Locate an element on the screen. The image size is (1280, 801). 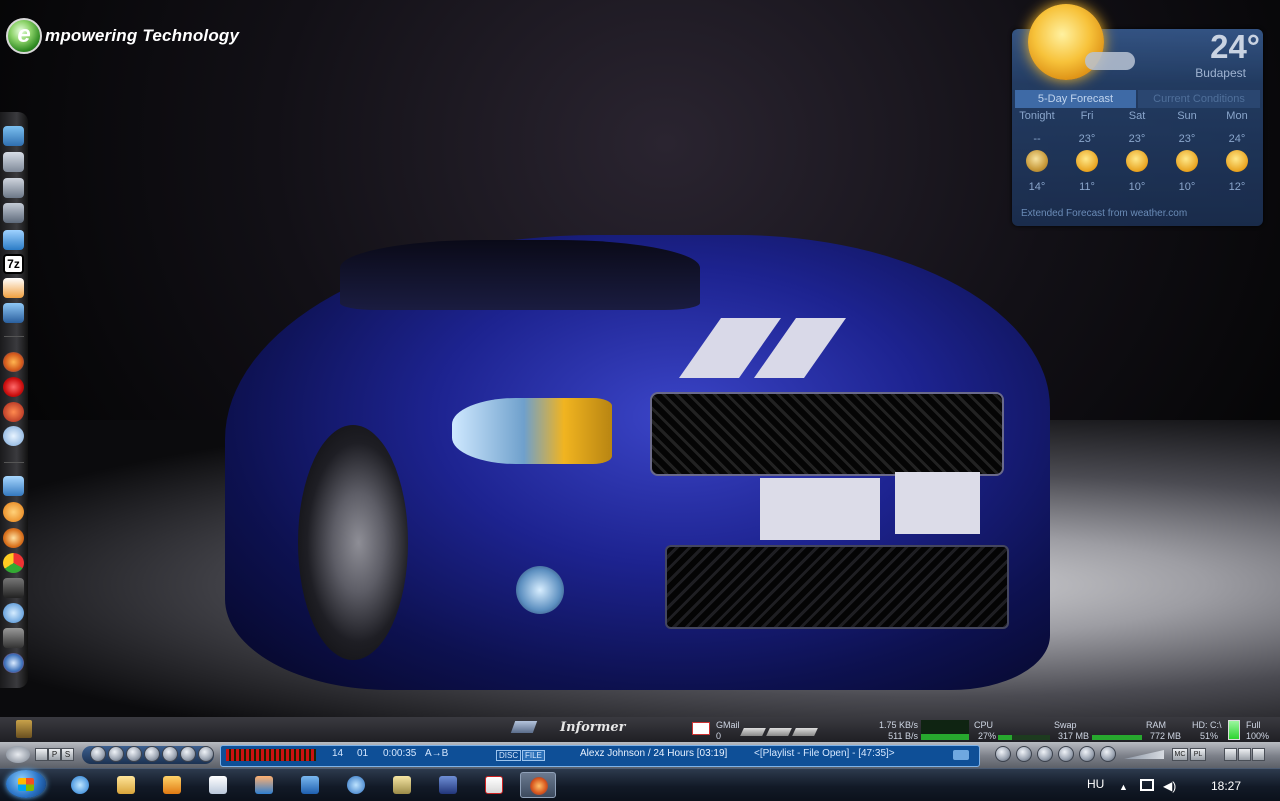
wallpaper-car-stripe is located at coordinates (820, 509).